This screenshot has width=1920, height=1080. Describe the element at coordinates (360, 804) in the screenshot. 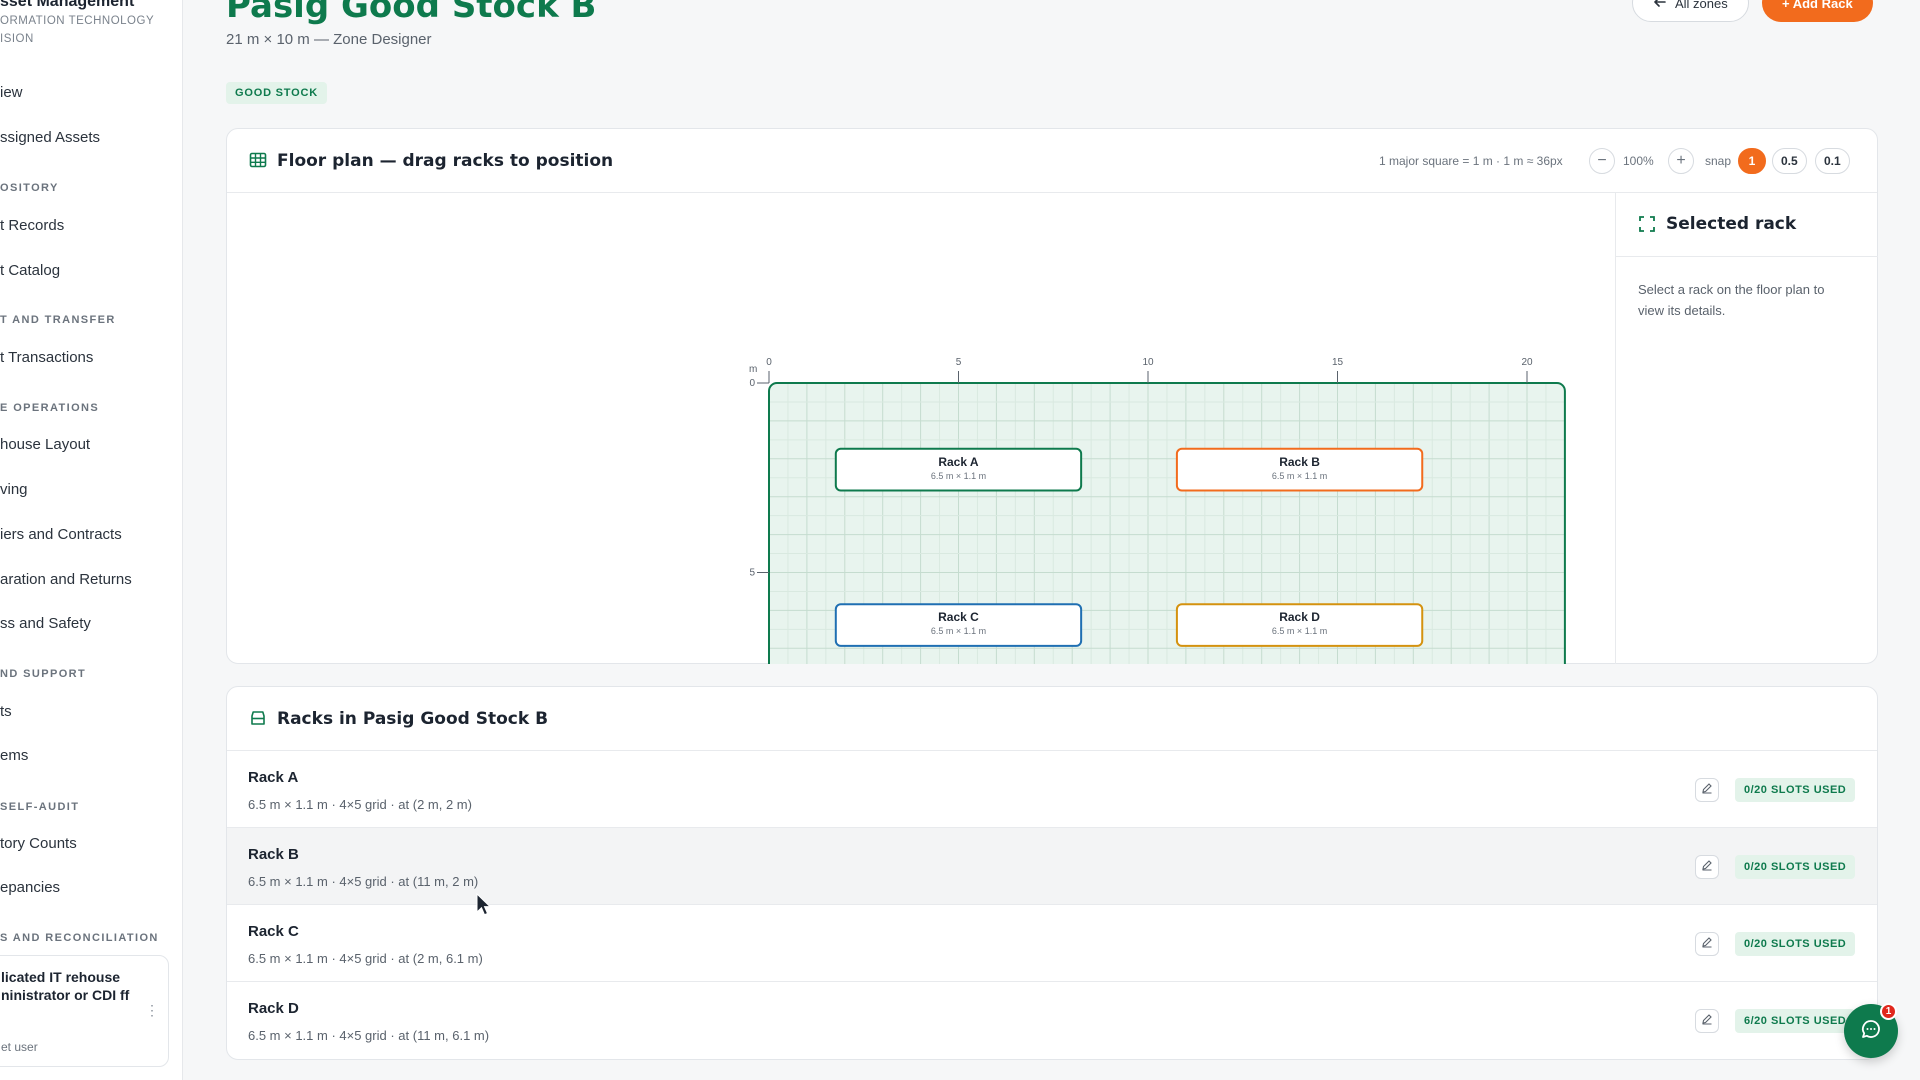

I see `rack-meta: 6.5 m × 1.1 m · 4×5 grid · at (2 m, 2 m)` at that location.